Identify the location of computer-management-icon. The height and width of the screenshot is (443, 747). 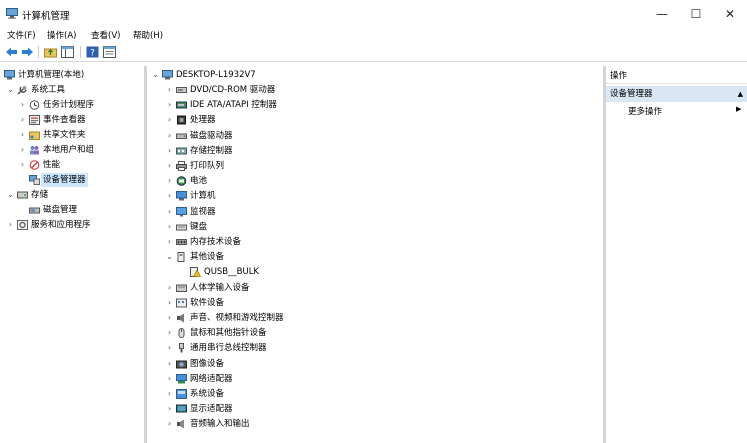
(9, 75).